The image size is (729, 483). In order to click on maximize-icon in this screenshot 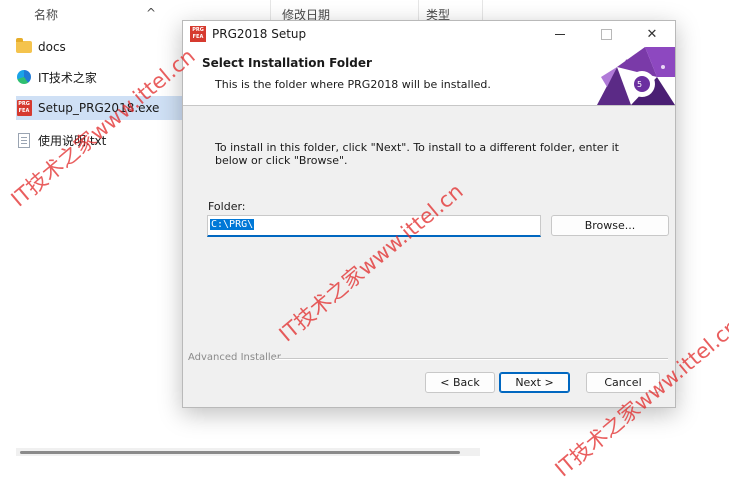, I will do `click(606, 34)`.